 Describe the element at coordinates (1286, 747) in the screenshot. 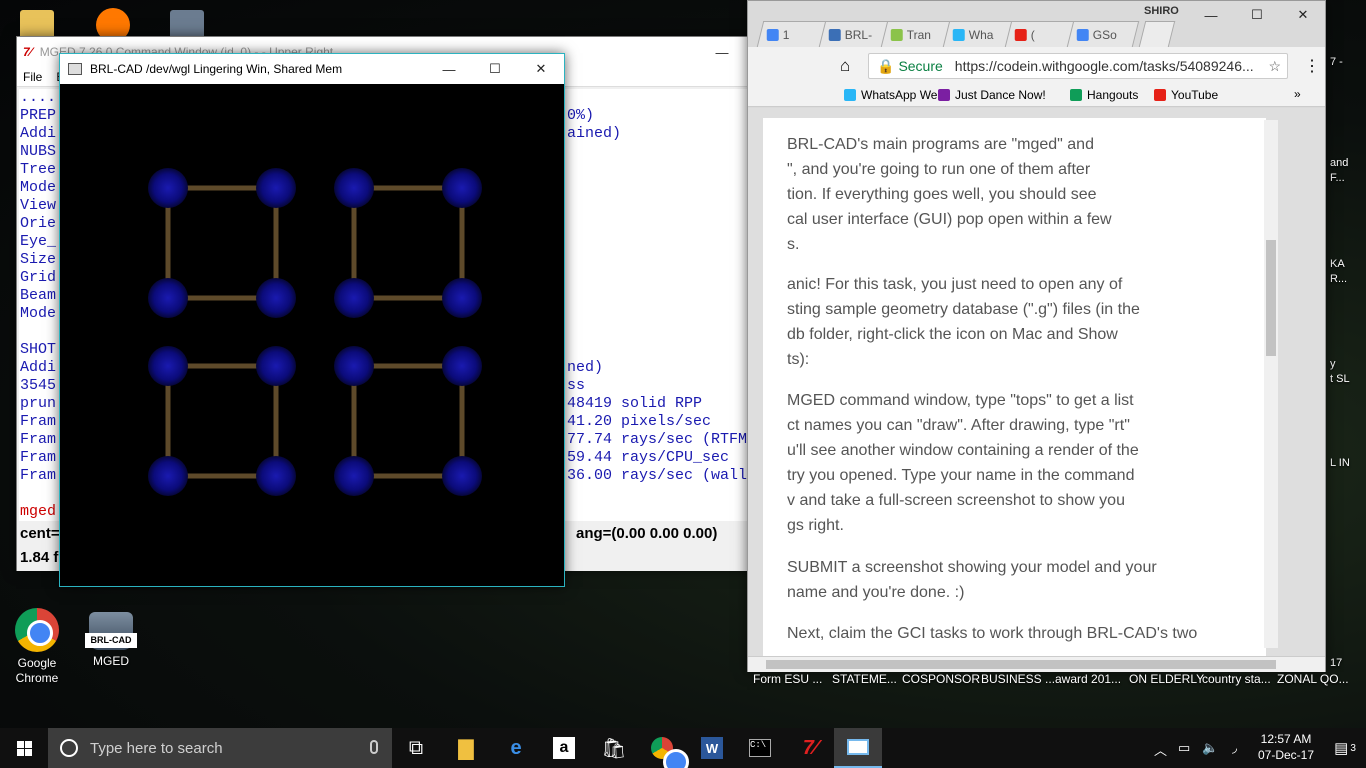

I see `clock: 12:57 AM 07-Dec-17` at that location.